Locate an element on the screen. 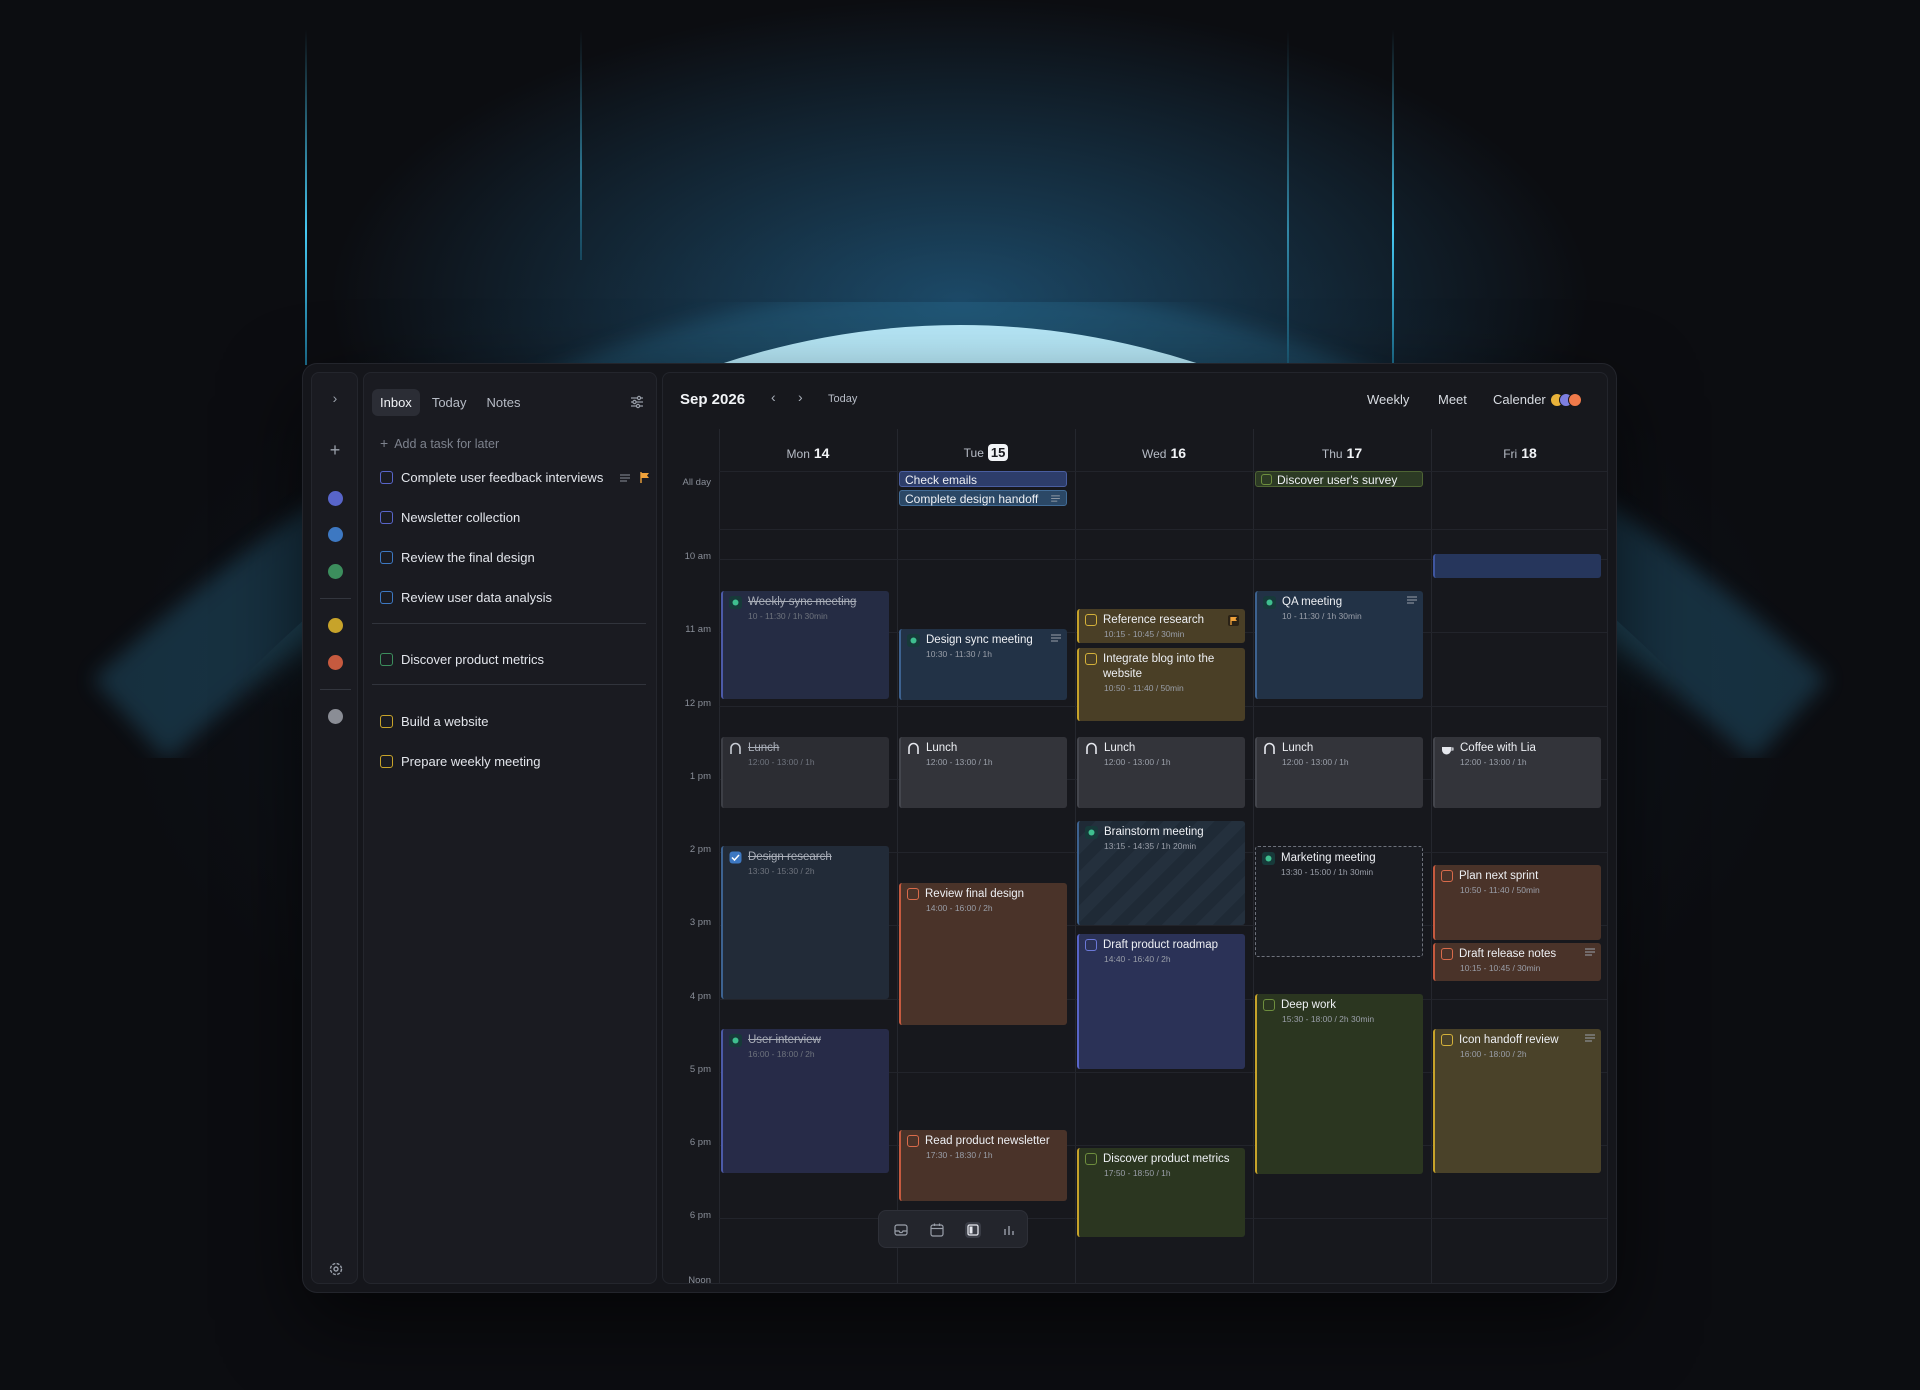 This screenshot has height=1390, width=1920. event-user-interview: User interview 16:00 - 18:00 / 2h is located at coordinates (805, 1101).